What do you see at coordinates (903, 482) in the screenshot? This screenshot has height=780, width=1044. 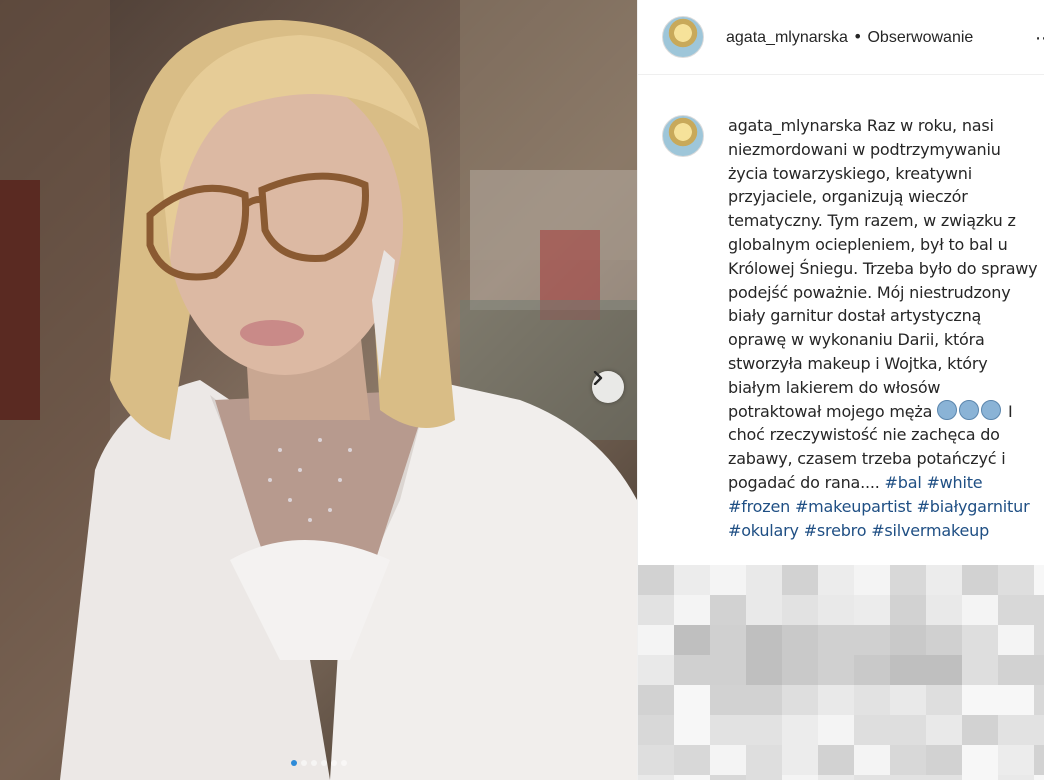 I see `hashtag-link: #bal` at bounding box center [903, 482].